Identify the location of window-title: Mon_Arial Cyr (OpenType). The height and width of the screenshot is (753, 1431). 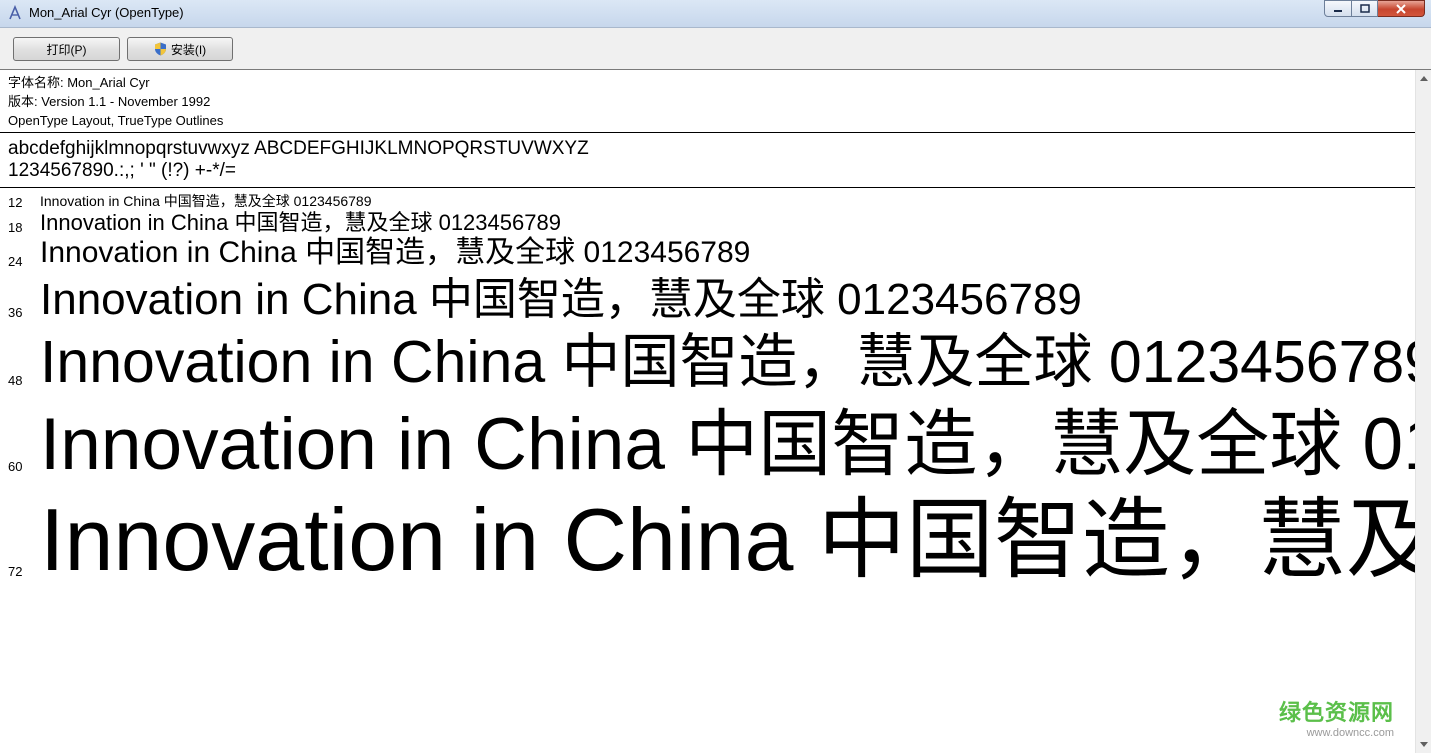
(106, 12).